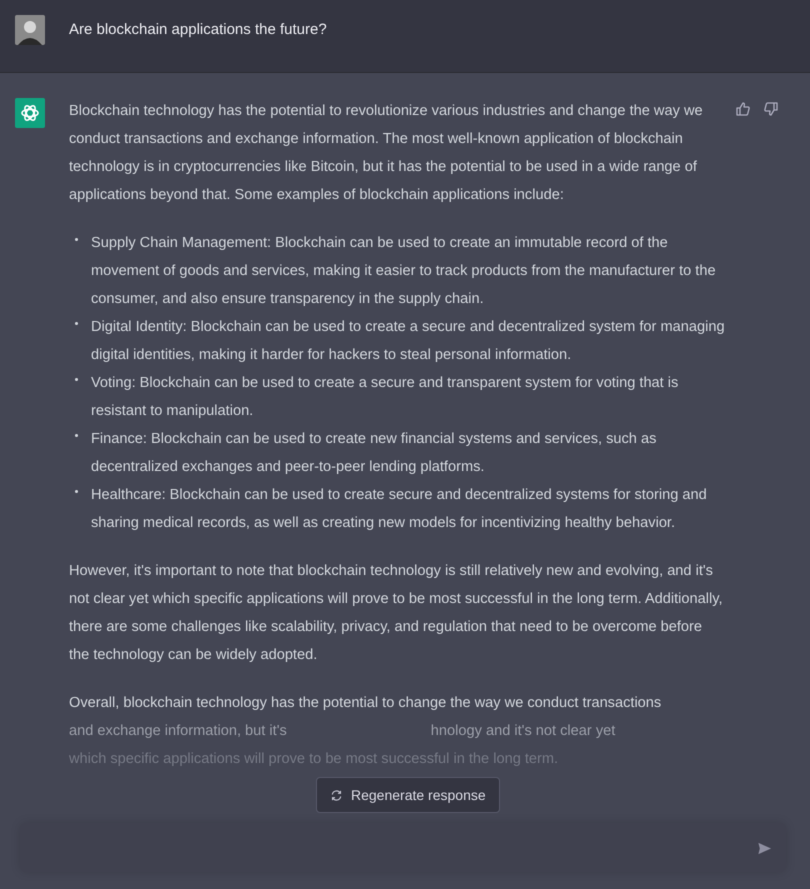 The image size is (810, 889). What do you see at coordinates (30, 30) in the screenshot?
I see `user-avatar` at bounding box center [30, 30].